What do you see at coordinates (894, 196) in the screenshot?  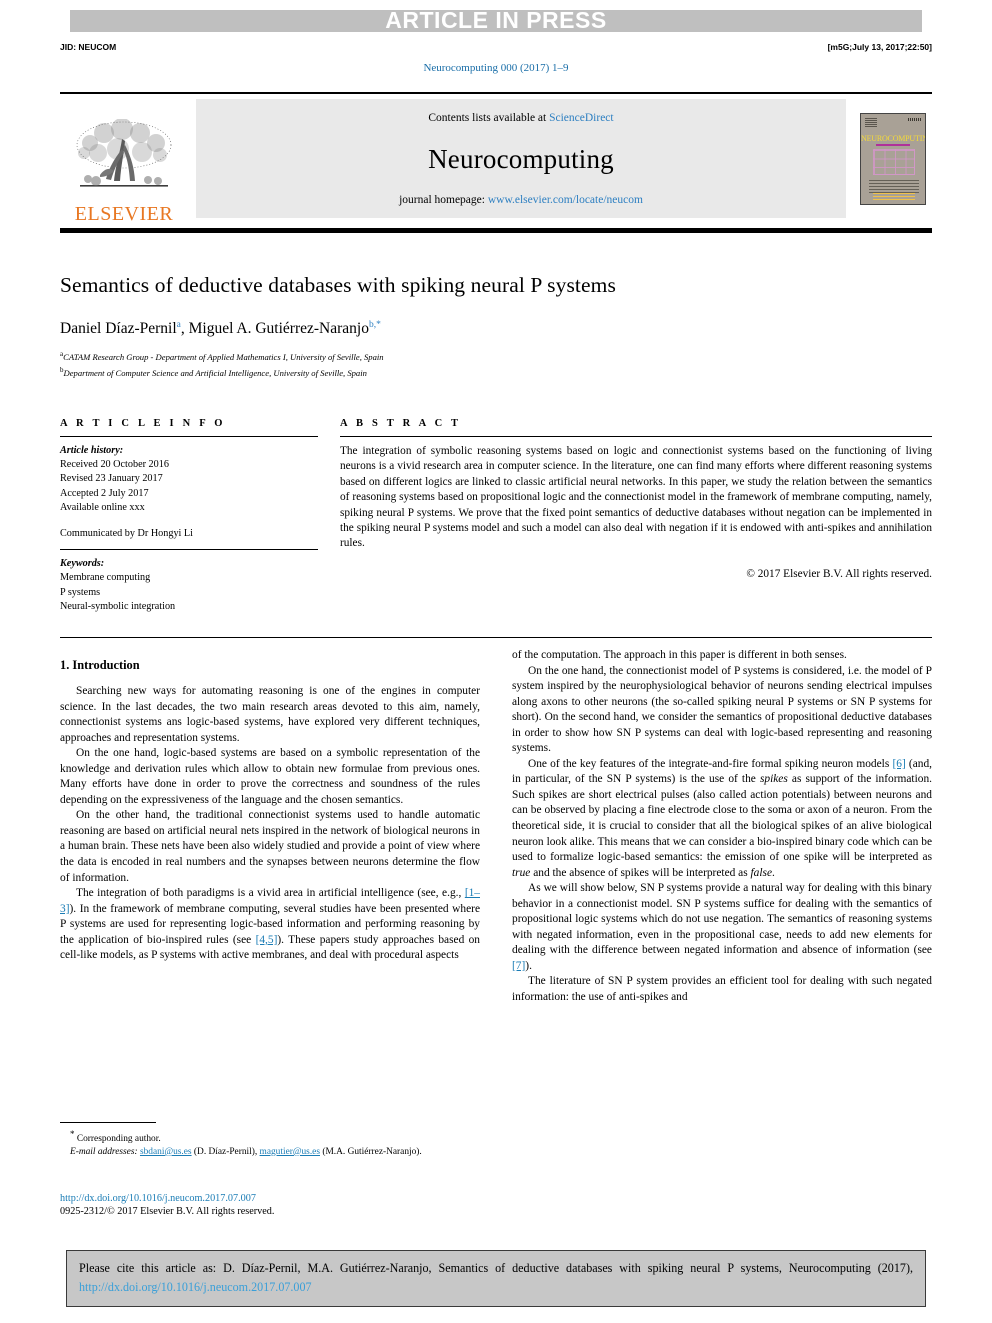 I see `cover-footer-lines` at bounding box center [894, 196].